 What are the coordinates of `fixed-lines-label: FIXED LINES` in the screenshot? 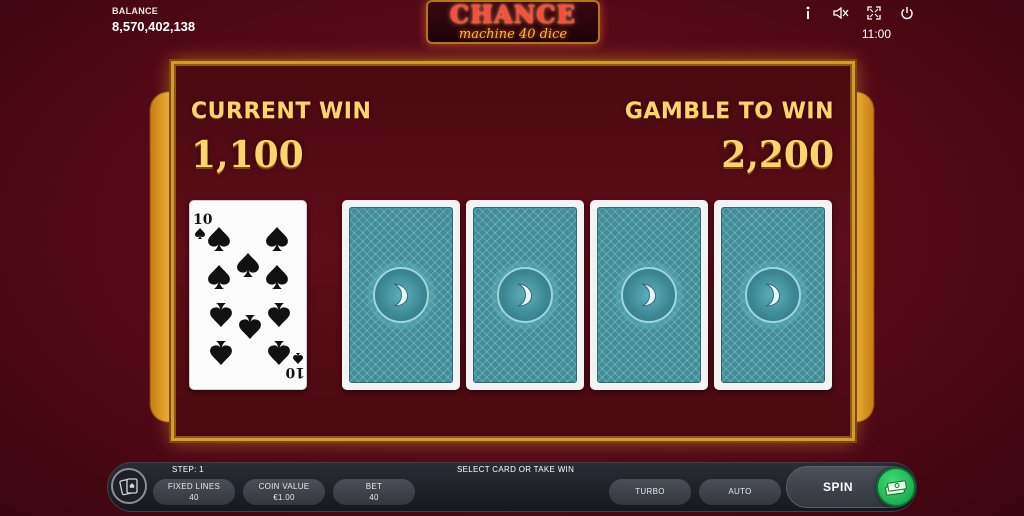 It's located at (194, 486).